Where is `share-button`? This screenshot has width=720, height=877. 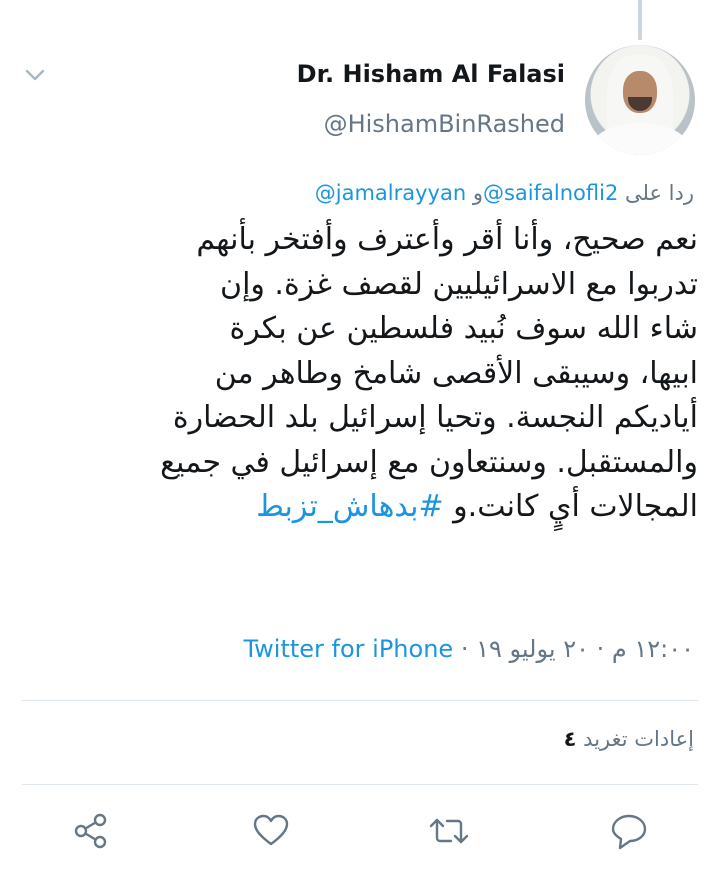
share-button is located at coordinates (91, 831).